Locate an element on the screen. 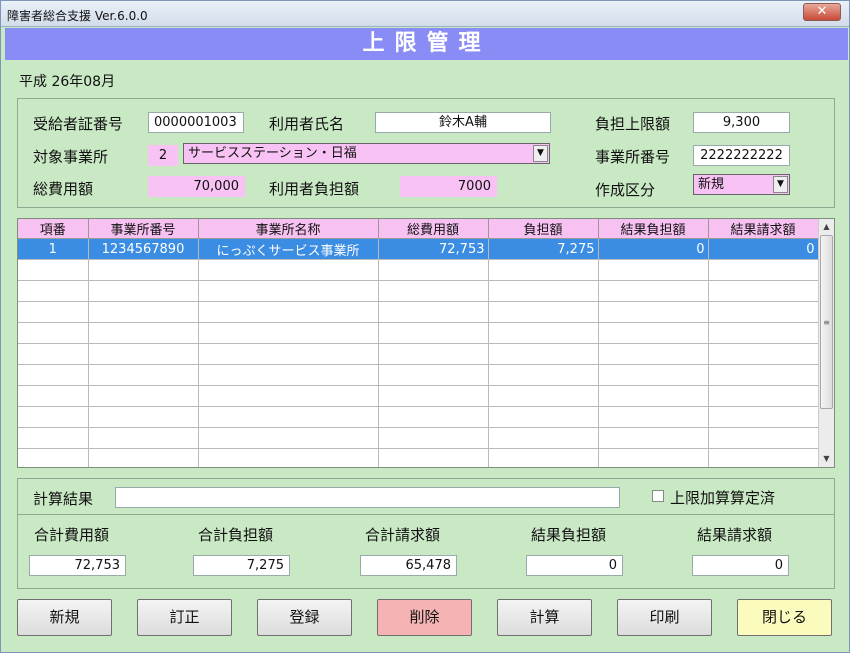 The height and width of the screenshot is (653, 850). window-title: 障害者総合支援 Ver.6.0.0 is located at coordinates (77, 16).